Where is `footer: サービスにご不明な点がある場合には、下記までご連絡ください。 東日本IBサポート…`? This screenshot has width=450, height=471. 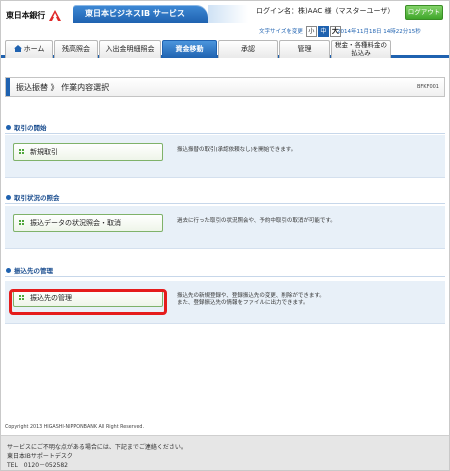 footer: サービスにご不明な点がある場合には、下記までご連絡ください。 東日本IBサポート… is located at coordinates (225, 452).